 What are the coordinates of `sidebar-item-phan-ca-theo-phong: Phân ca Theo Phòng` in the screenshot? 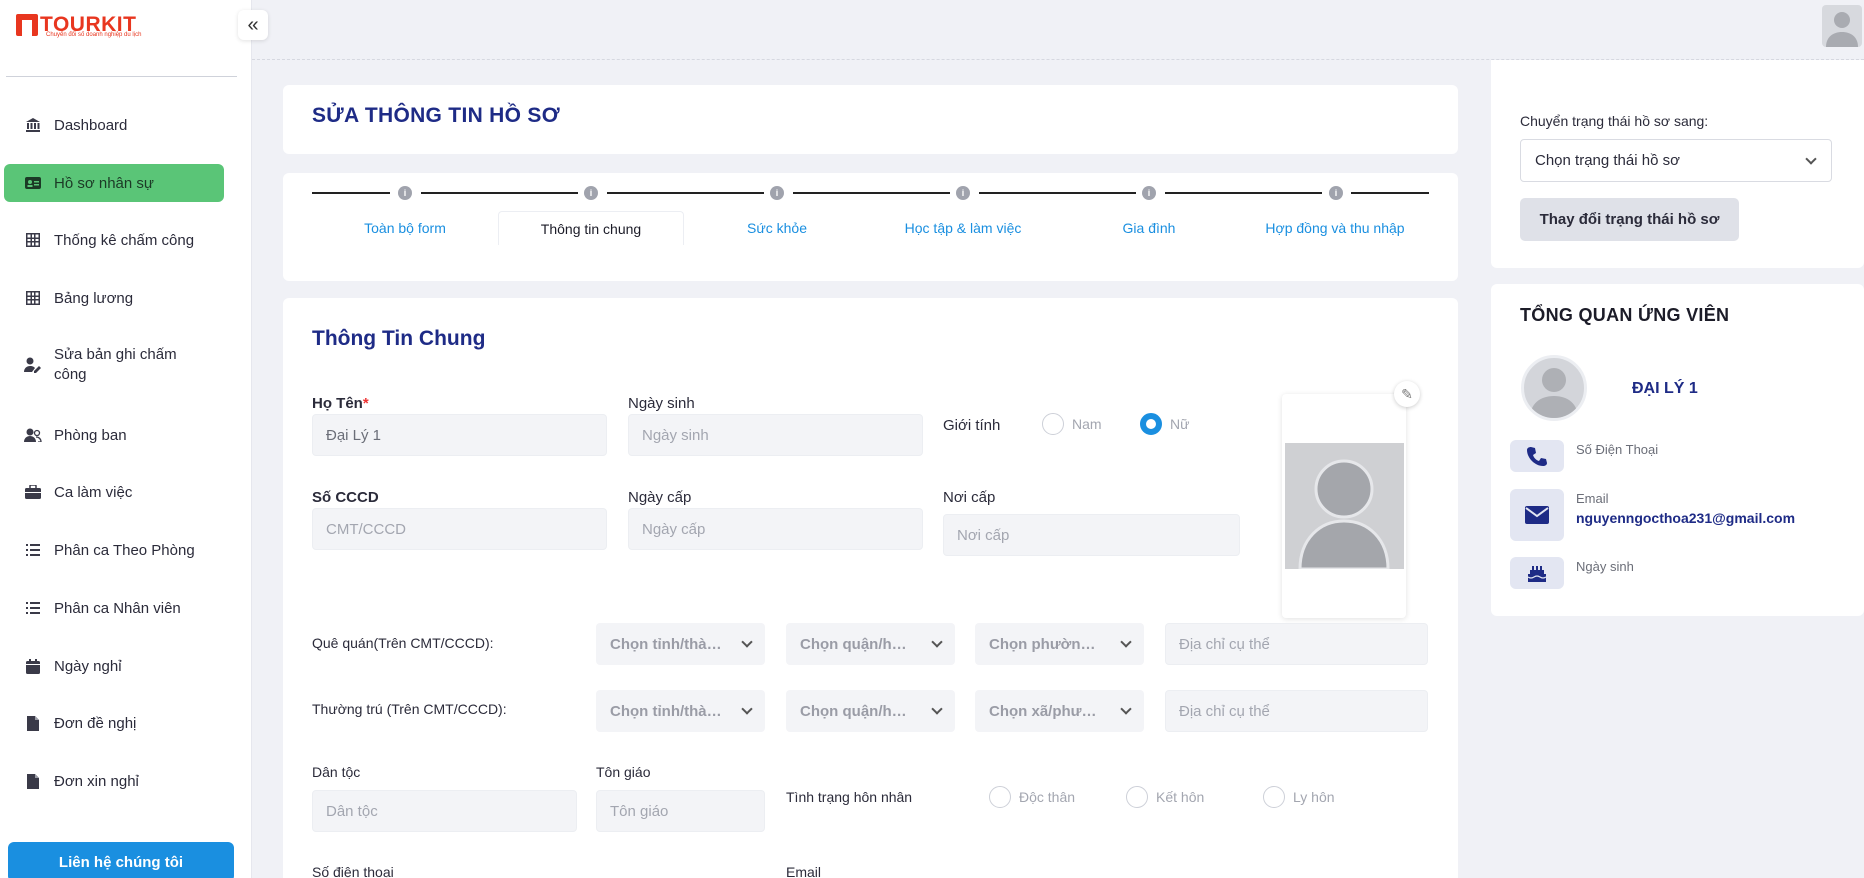 It's located at (114, 550).